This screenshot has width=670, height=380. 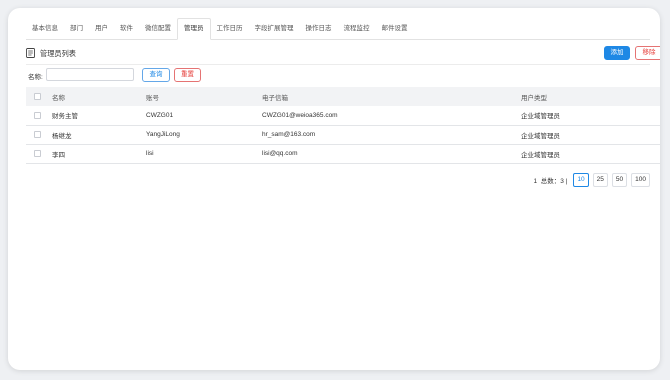 I want to click on cell-account: CWZG01, so click(x=160, y=115).